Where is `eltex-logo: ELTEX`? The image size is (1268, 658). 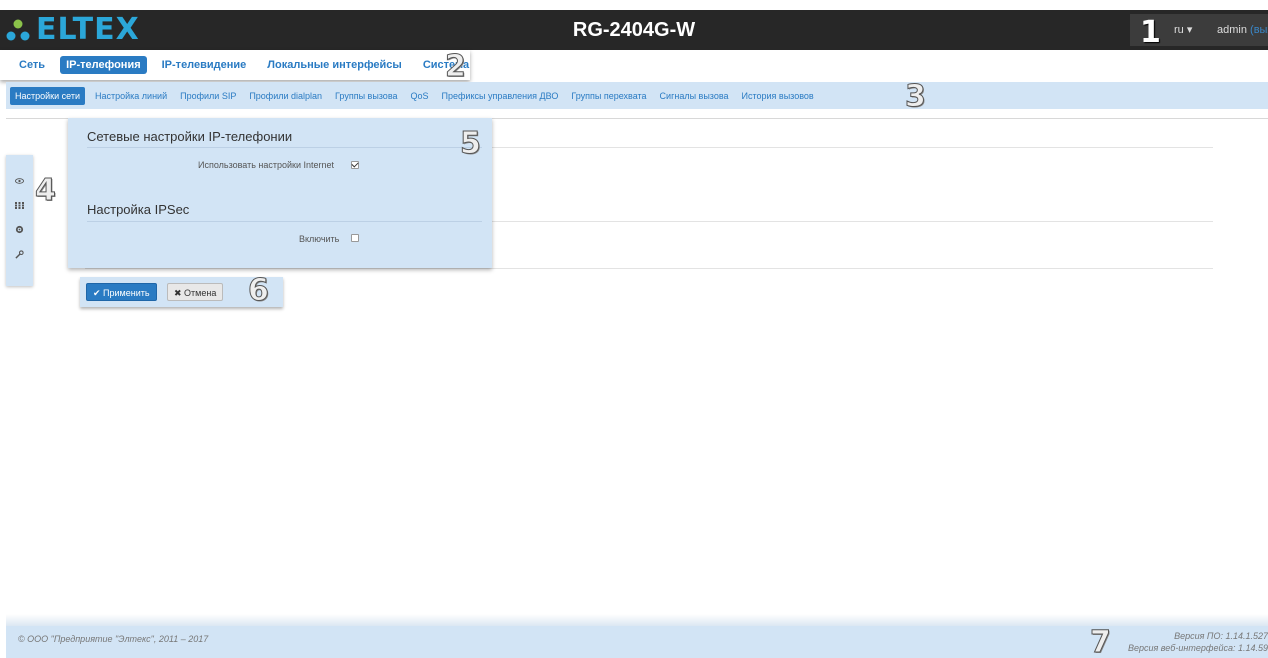 eltex-logo: ELTEX is located at coordinates (73, 30).